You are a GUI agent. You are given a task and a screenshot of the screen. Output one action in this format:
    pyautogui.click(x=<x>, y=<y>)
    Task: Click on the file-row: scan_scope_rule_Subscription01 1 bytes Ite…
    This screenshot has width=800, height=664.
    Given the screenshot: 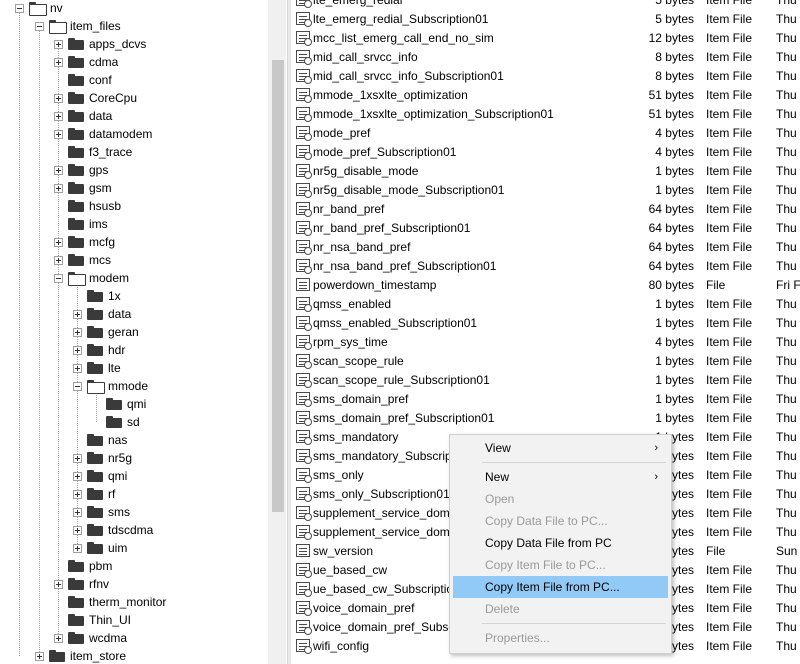 What is the action you would take?
    pyautogui.click(x=546, y=379)
    